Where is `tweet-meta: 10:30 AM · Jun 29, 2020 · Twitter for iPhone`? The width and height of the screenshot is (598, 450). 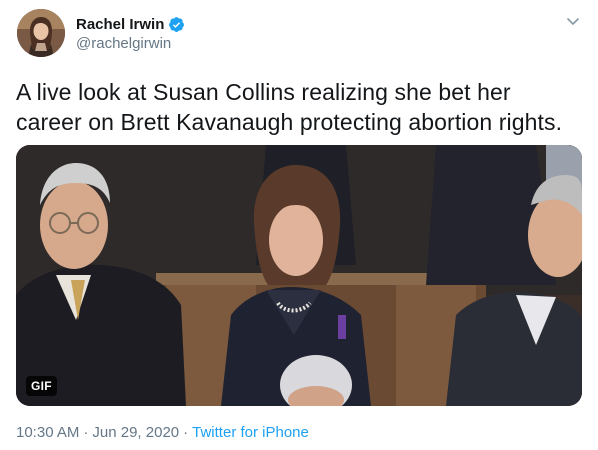 tweet-meta: 10:30 AM · Jun 29, 2020 · Twitter for iPhone is located at coordinates (162, 432).